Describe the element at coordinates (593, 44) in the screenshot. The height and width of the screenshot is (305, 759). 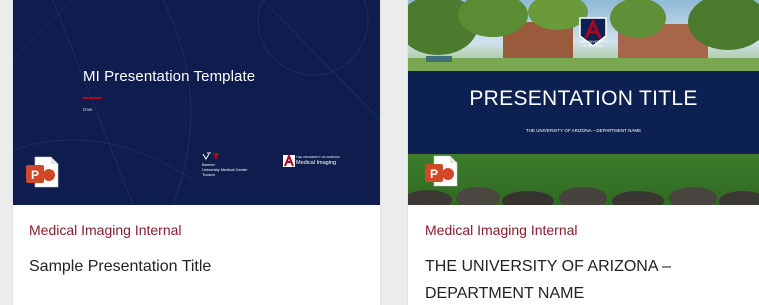
I see `ua-logo-text: THE UNIVERSITY OF ARIZONA` at that location.